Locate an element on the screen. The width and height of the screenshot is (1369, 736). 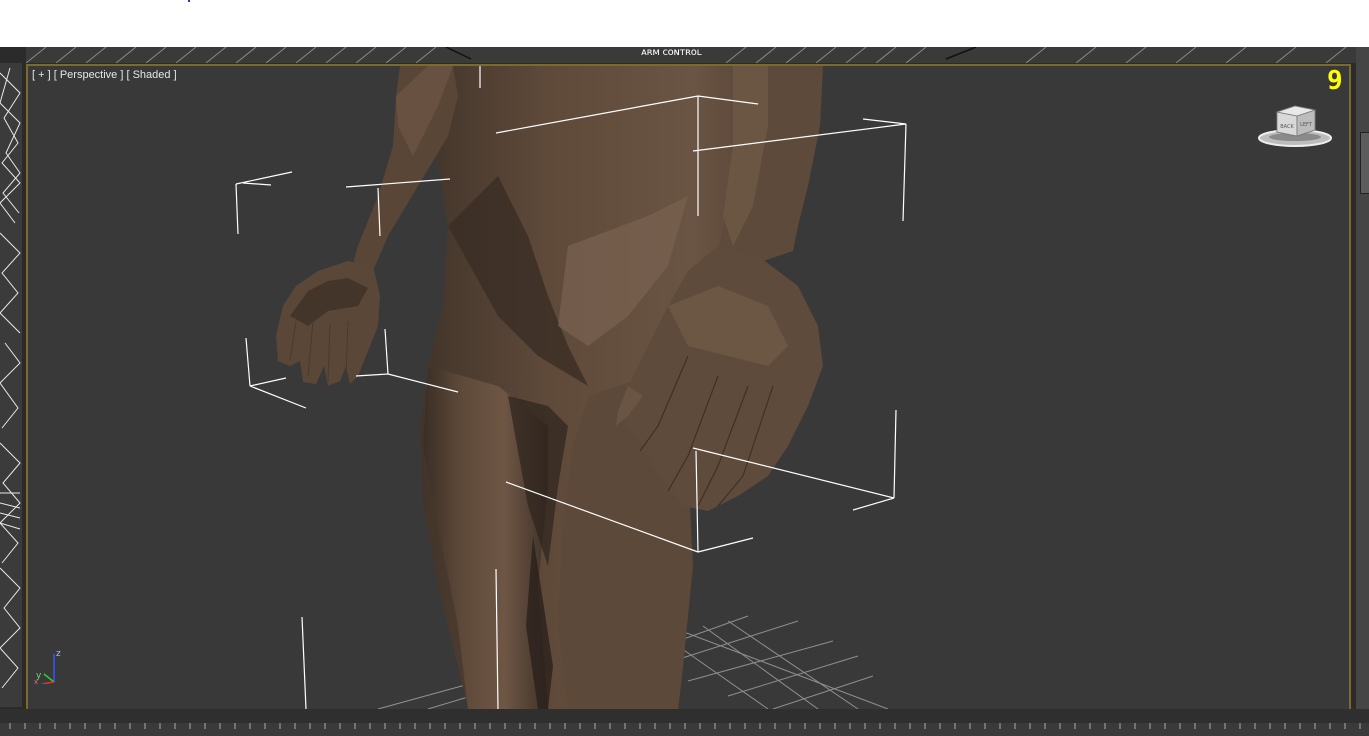
viewport-menu-shading: [ Shaded ] is located at coordinates (151, 75).